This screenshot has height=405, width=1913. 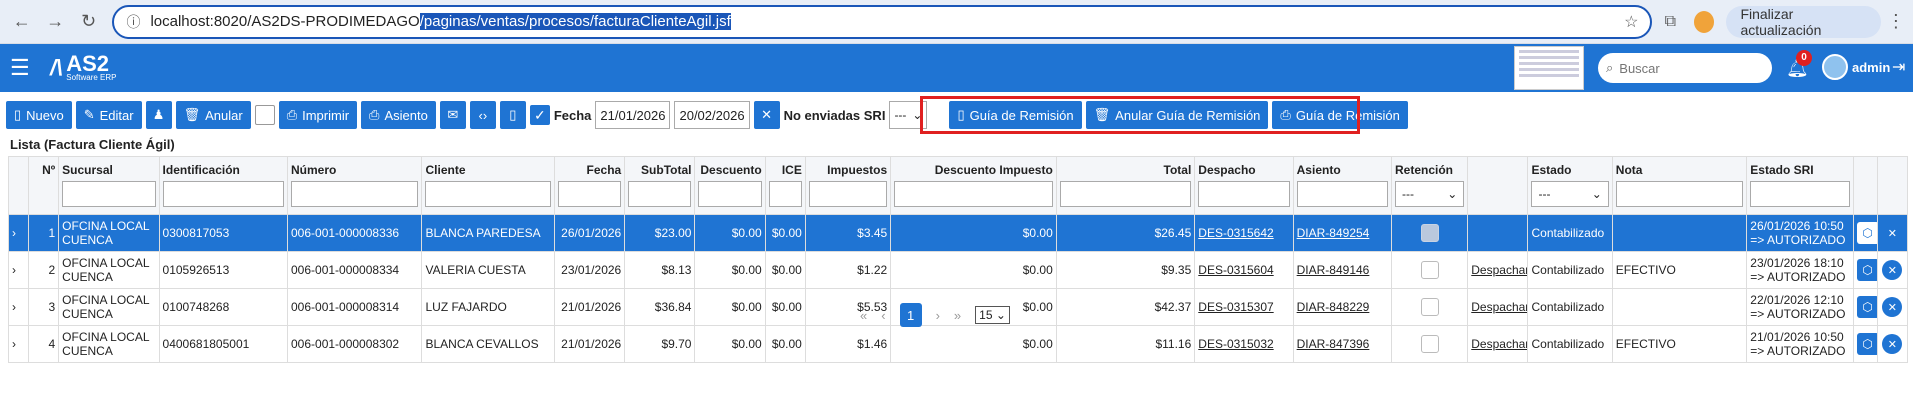 I want to click on column-header-label: Estado SRI, so click(x=1799, y=170).